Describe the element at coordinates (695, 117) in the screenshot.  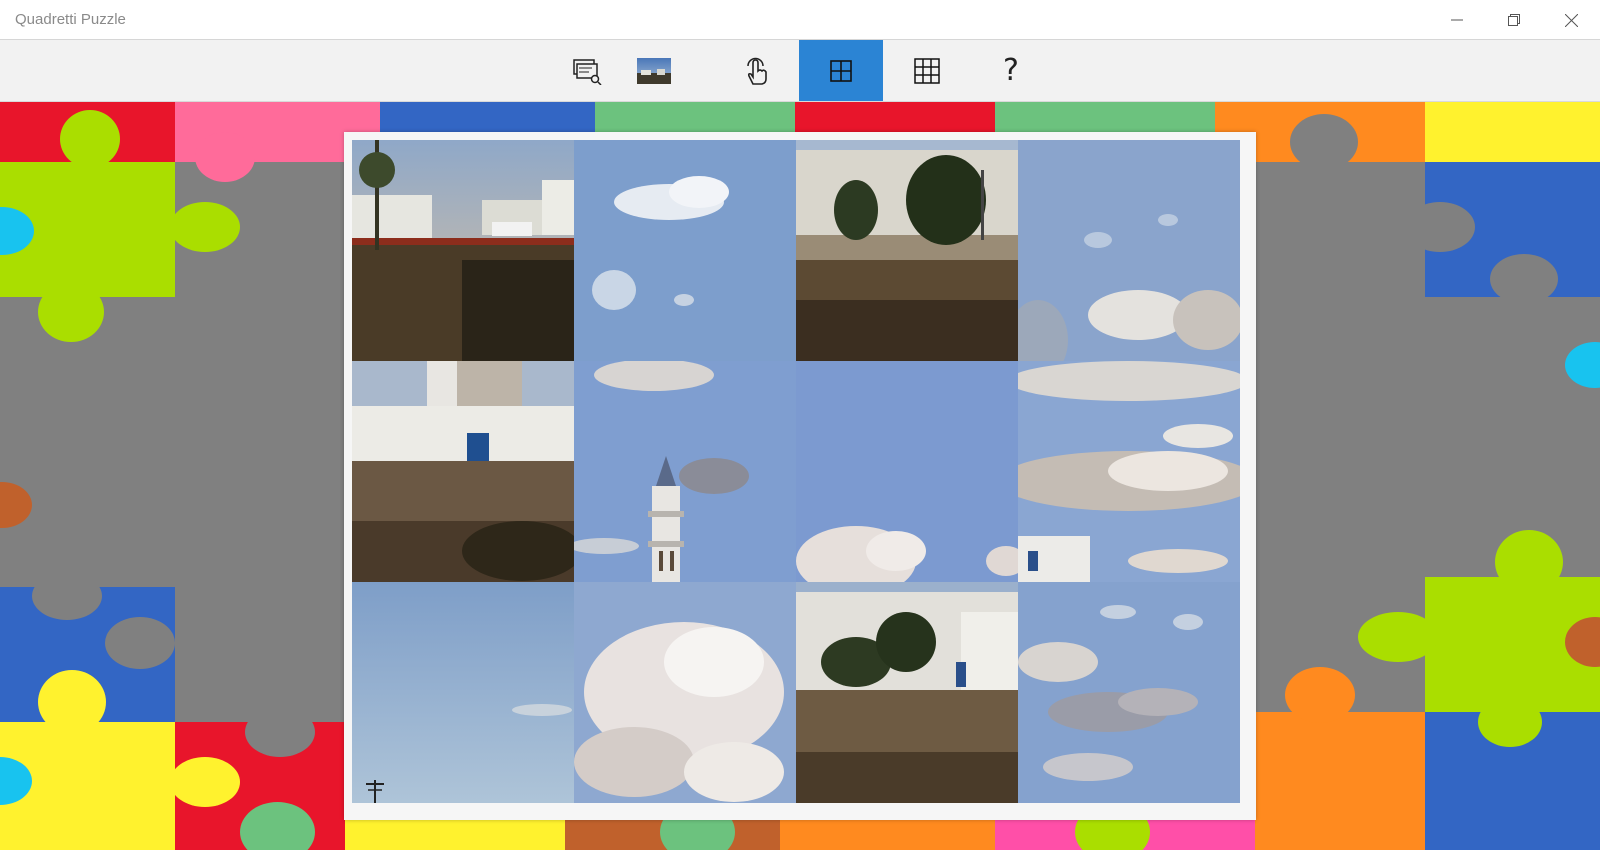
I see `bg-piece-green` at that location.